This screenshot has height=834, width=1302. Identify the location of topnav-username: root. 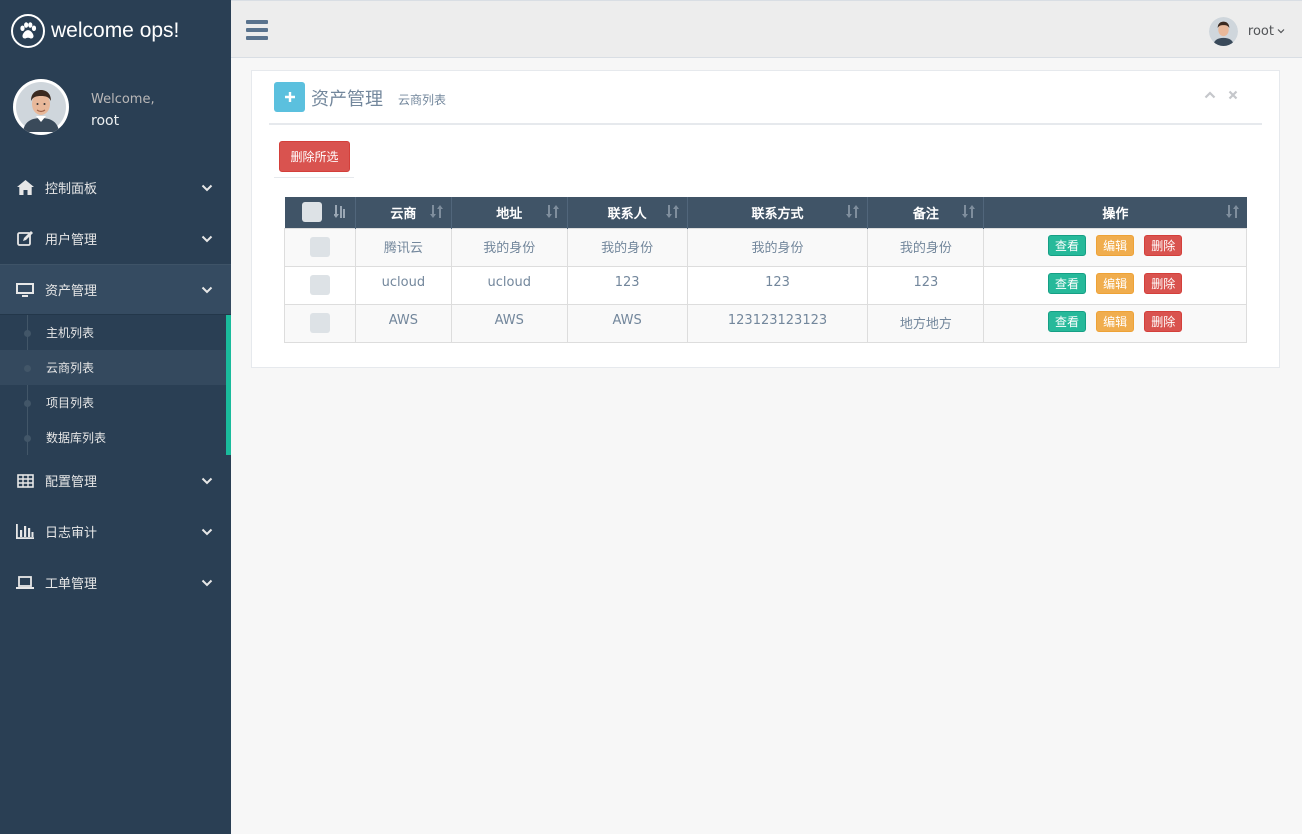
(1260, 31).